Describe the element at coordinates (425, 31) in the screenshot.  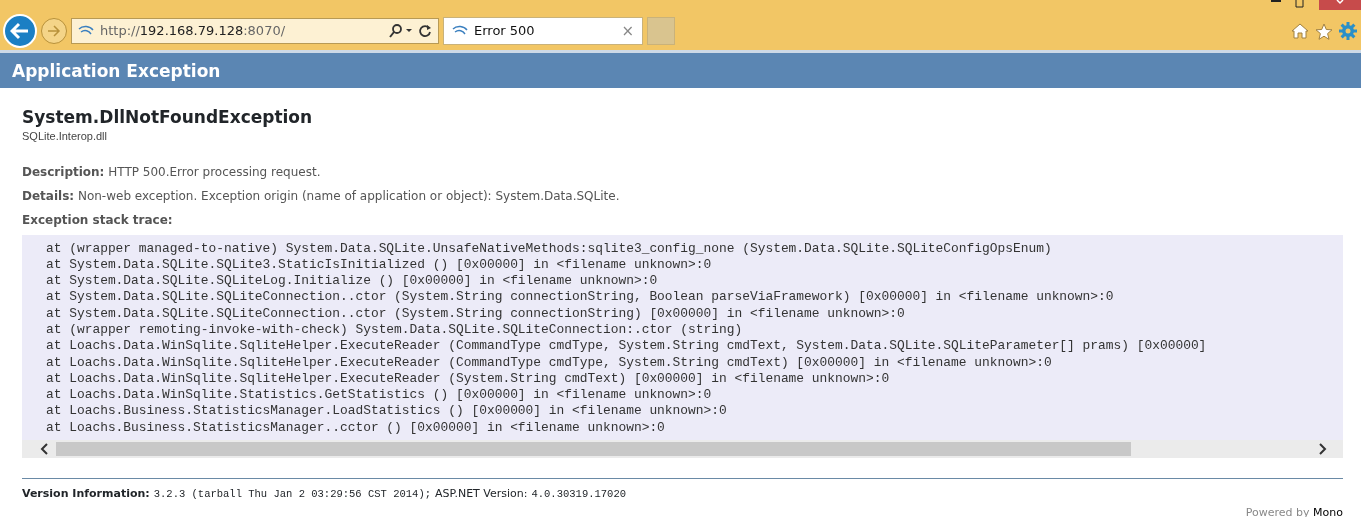
I see `refresh-icon` at that location.